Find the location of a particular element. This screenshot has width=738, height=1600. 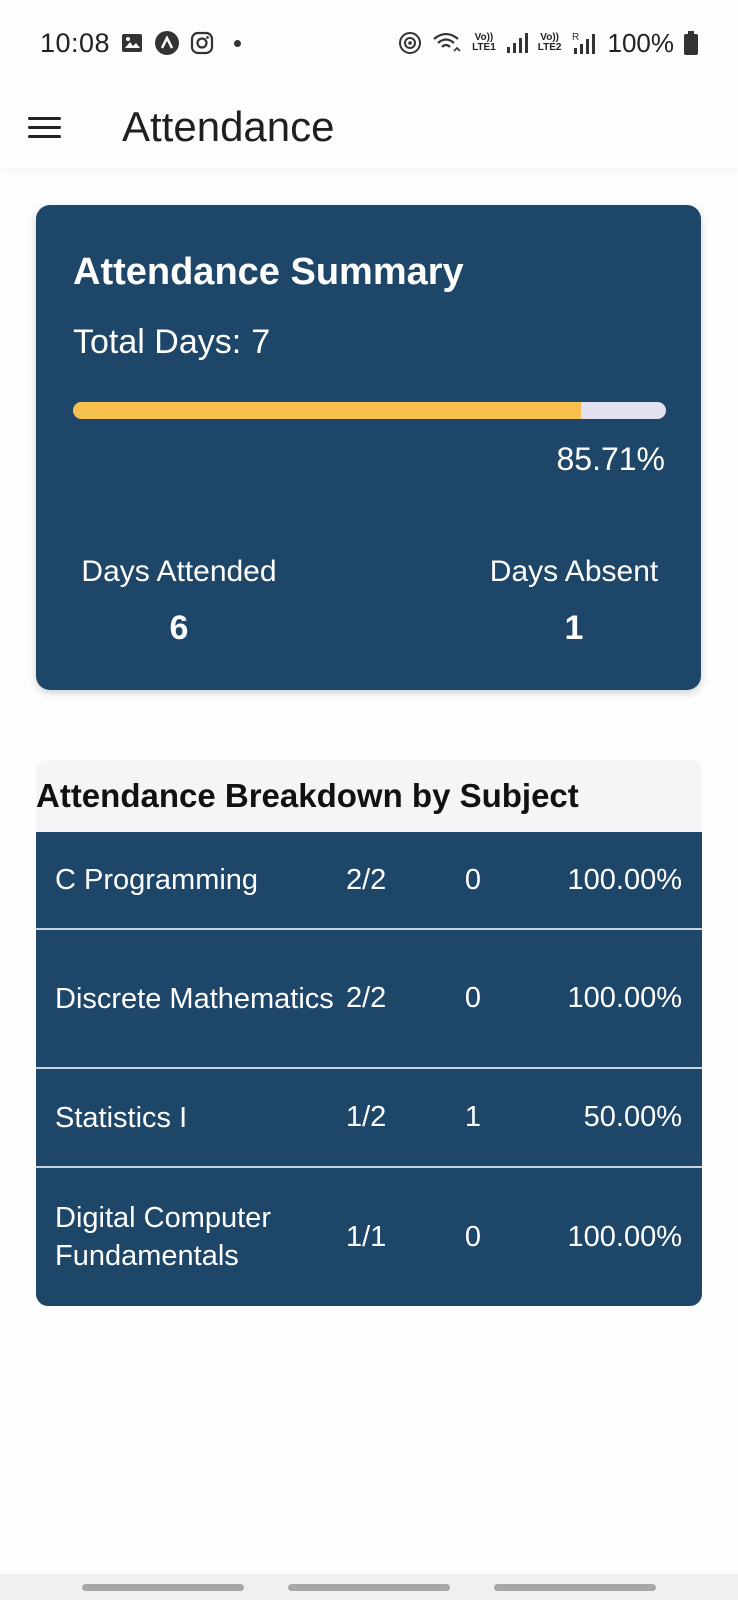

total-days-value: 7 is located at coordinates (261, 342).